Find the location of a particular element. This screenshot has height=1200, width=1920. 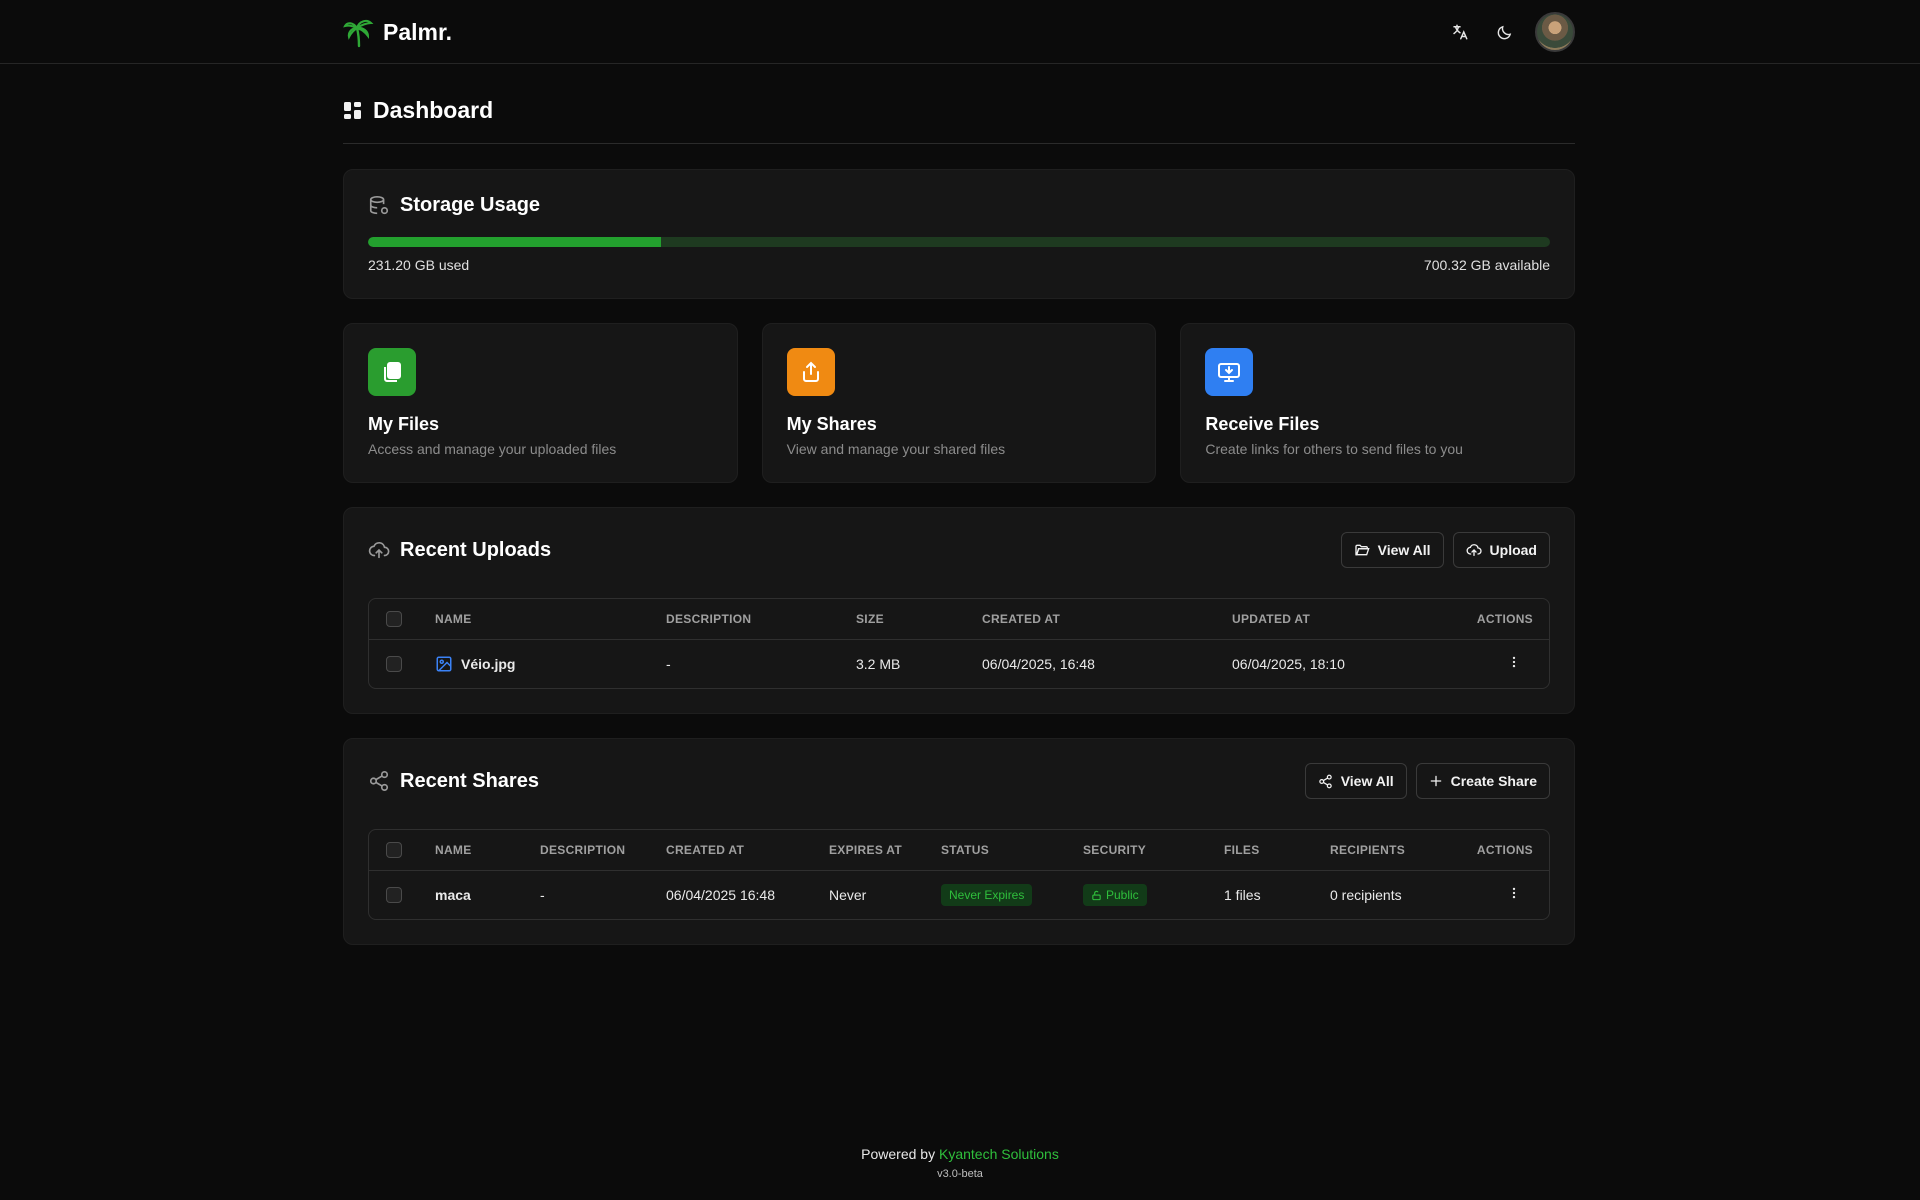

col-status: STATUS is located at coordinates (965, 850).